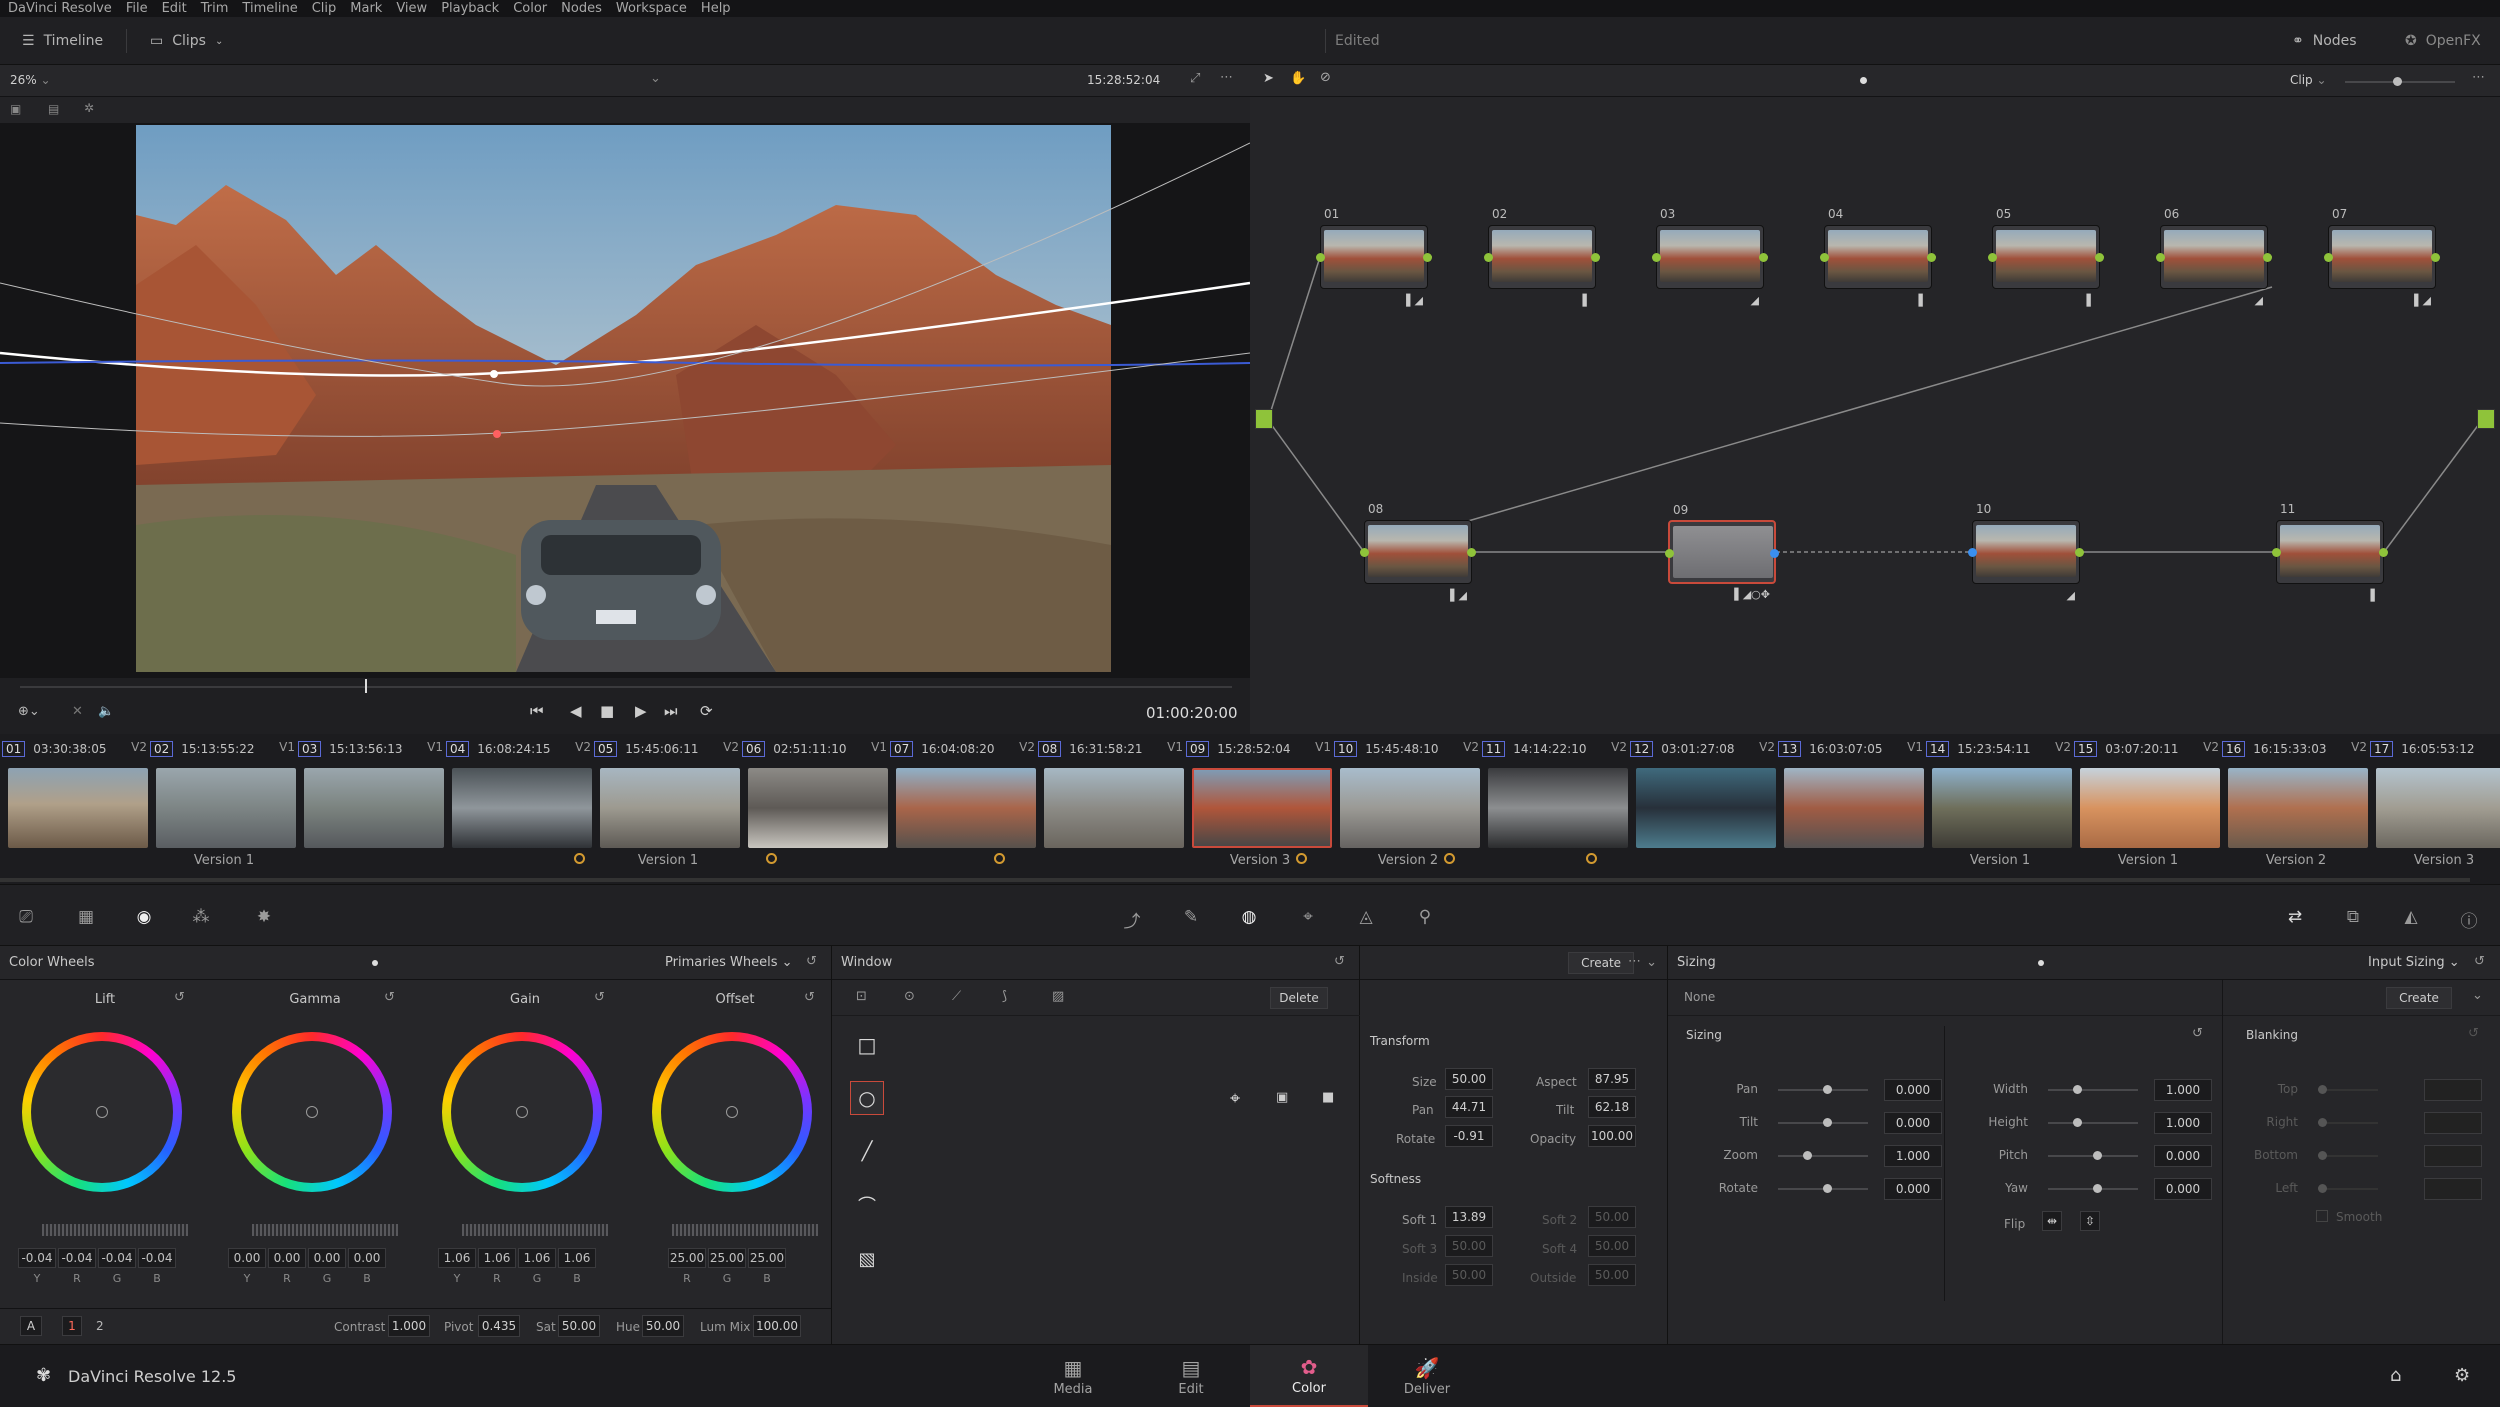 Image resolution: width=2500 pixels, height=1407 pixels. What do you see at coordinates (247, 1258) in the screenshot?
I see `wheel-value-field: 0.00` at bounding box center [247, 1258].